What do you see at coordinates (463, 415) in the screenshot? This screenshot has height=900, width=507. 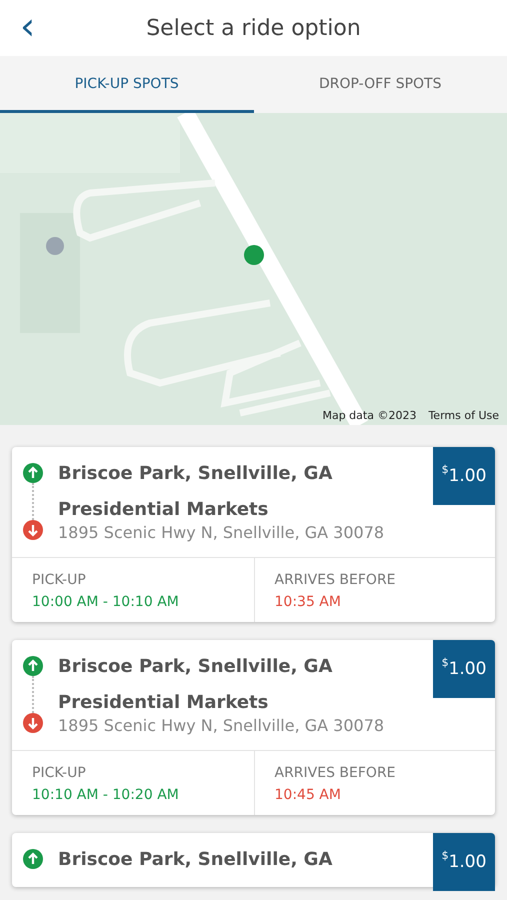 I see `terms-link: Terms of Use` at bounding box center [463, 415].